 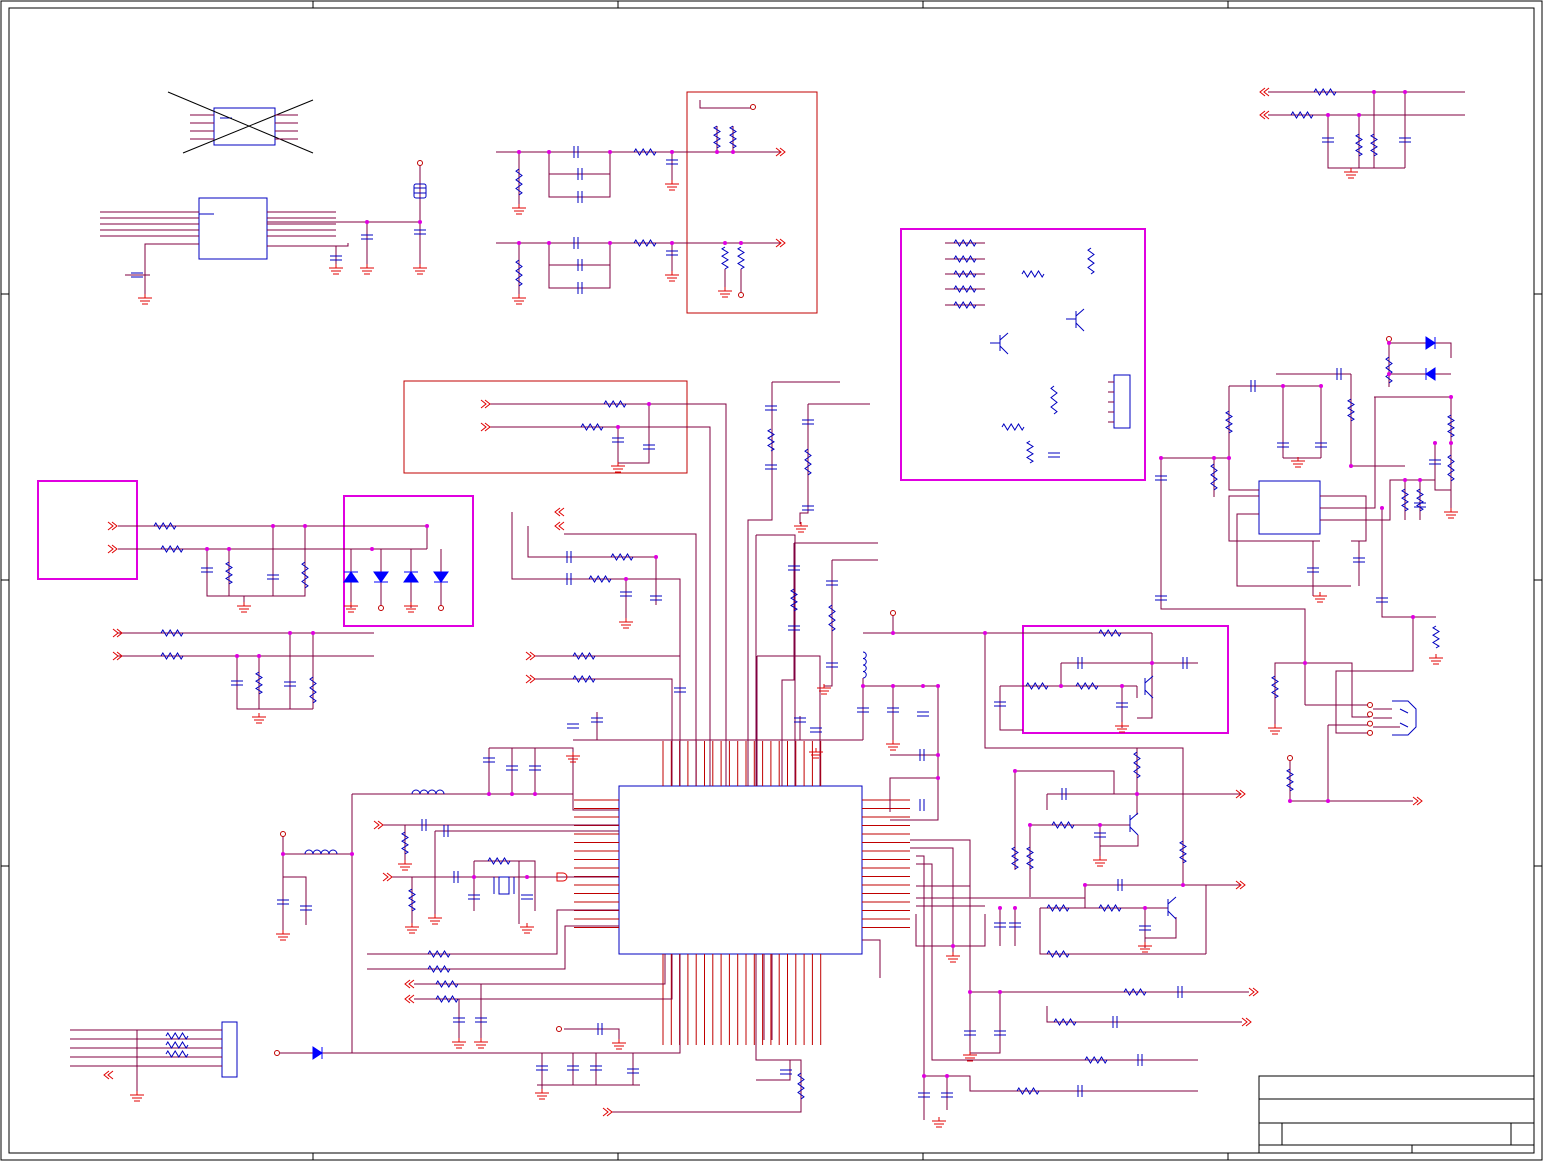 I want to click on connector-right-unpop, so click(x=1122, y=401).